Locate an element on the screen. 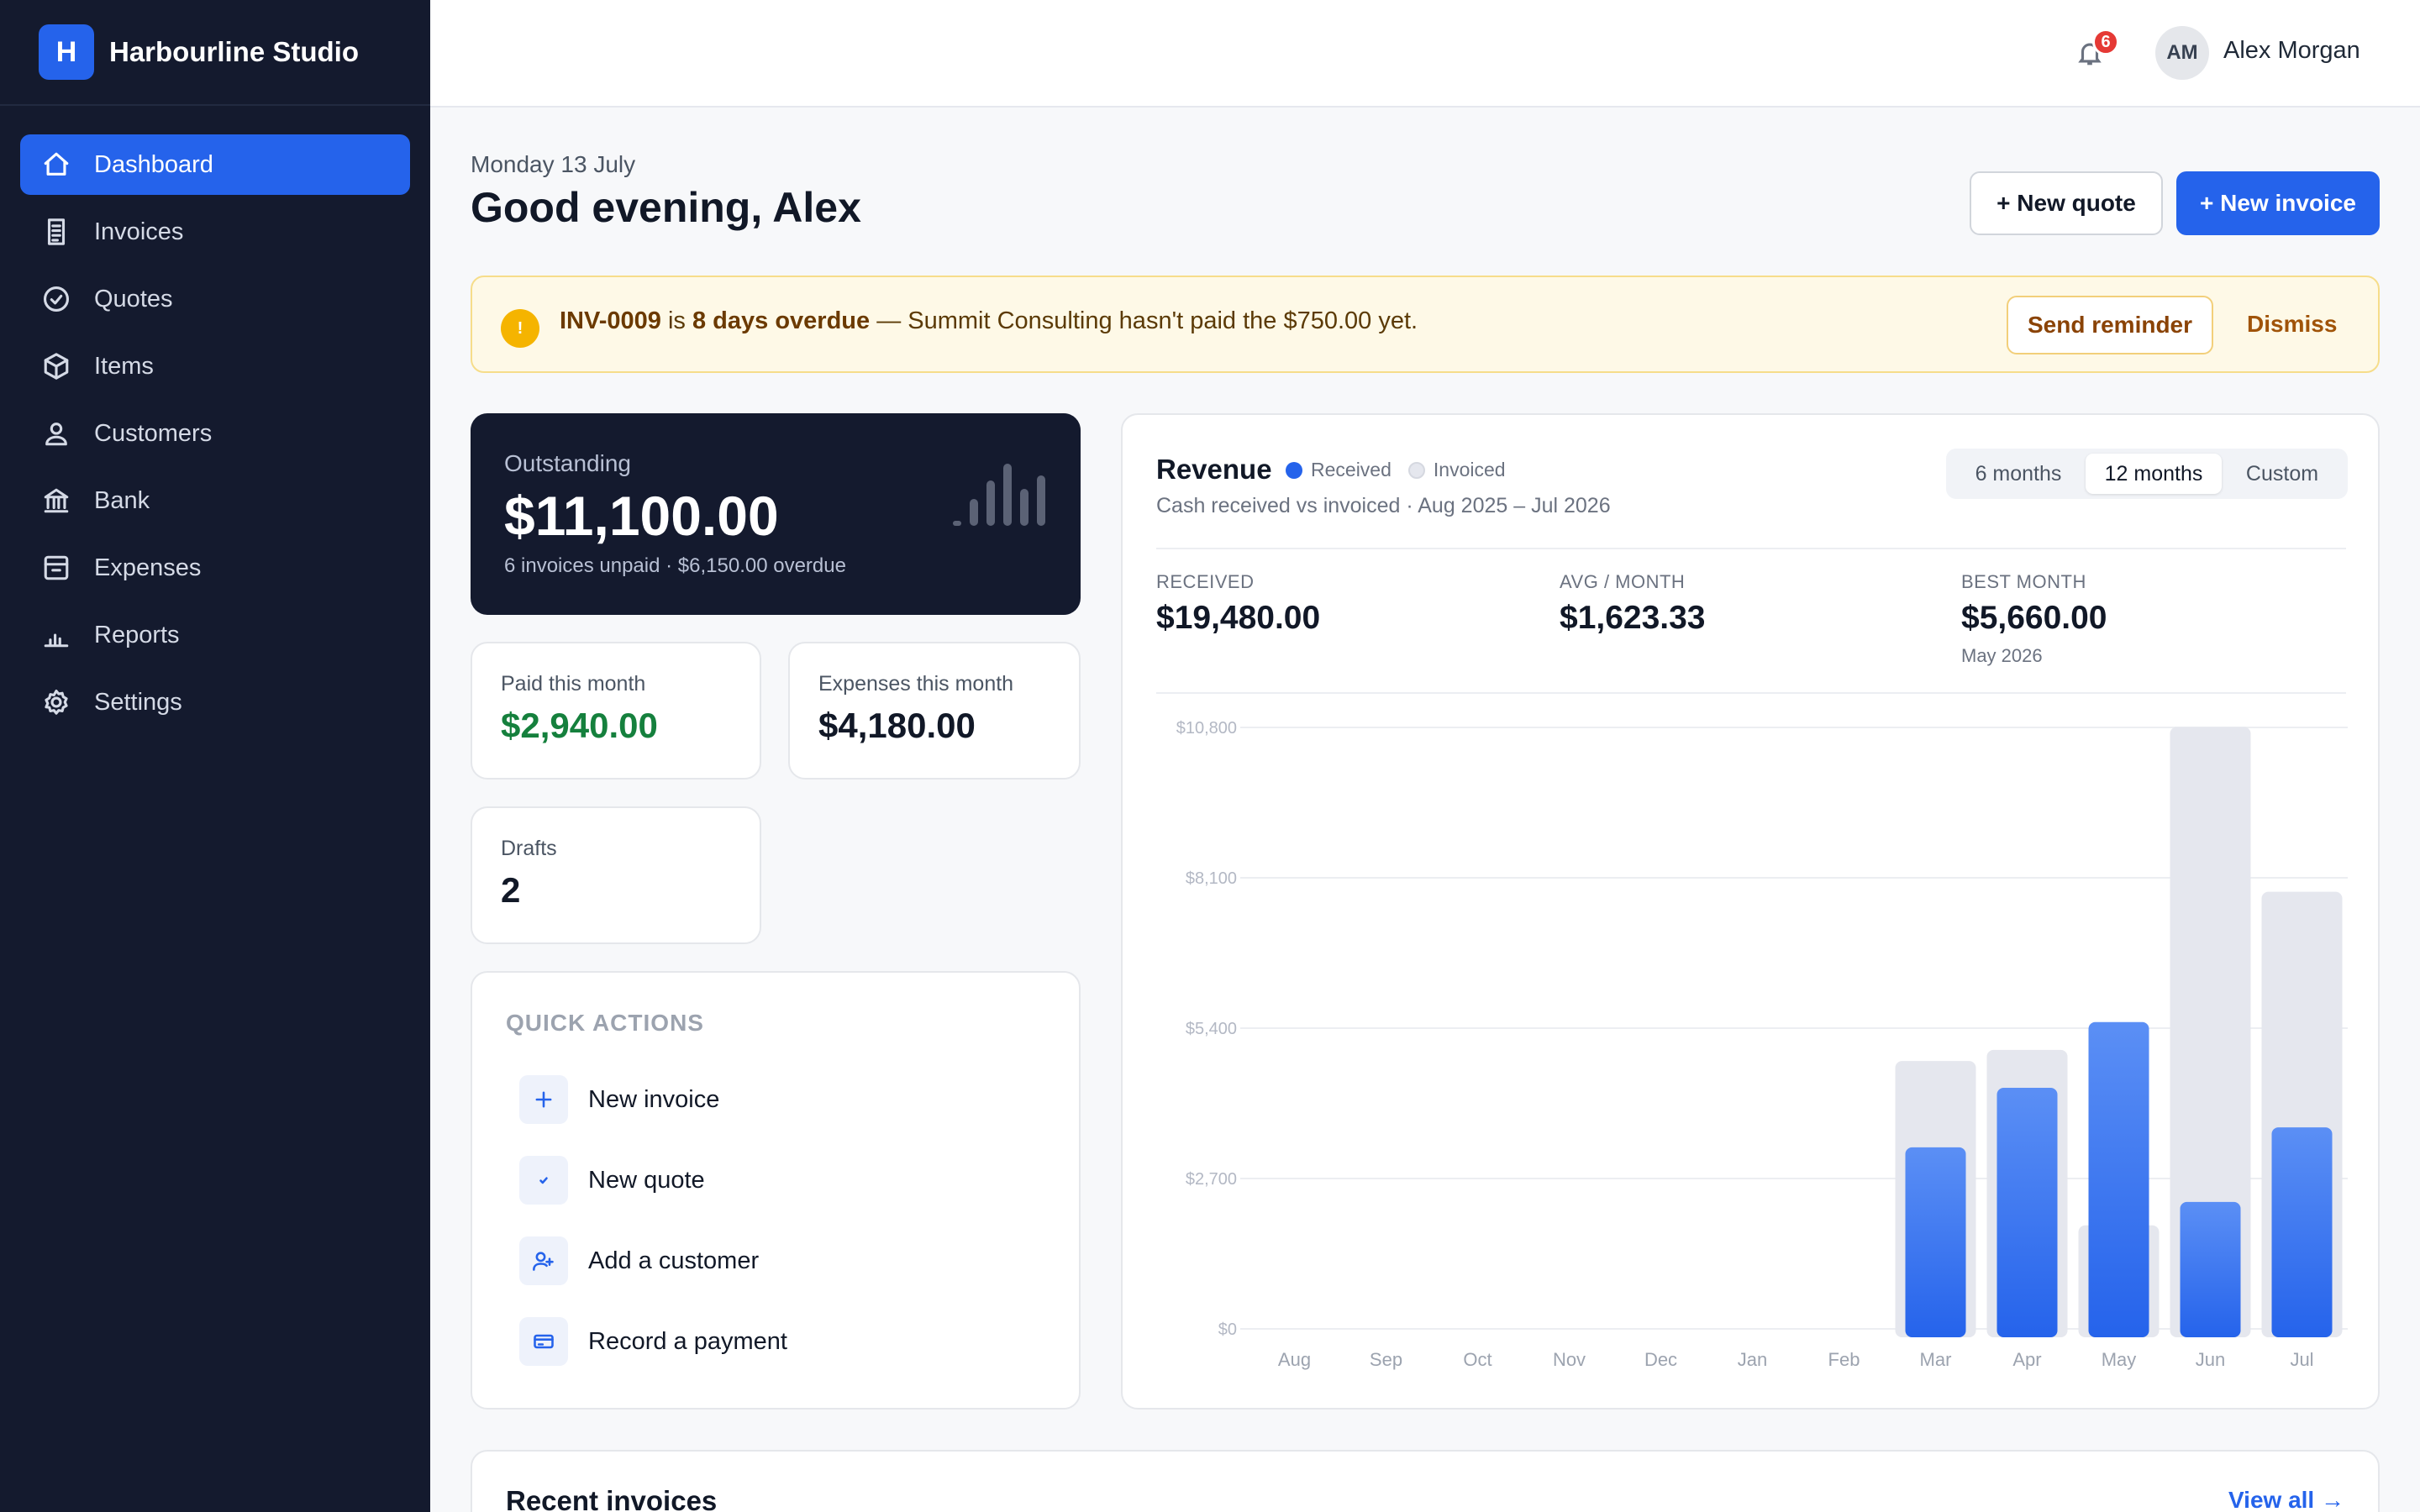  sparkline-icon is located at coordinates (999, 495).